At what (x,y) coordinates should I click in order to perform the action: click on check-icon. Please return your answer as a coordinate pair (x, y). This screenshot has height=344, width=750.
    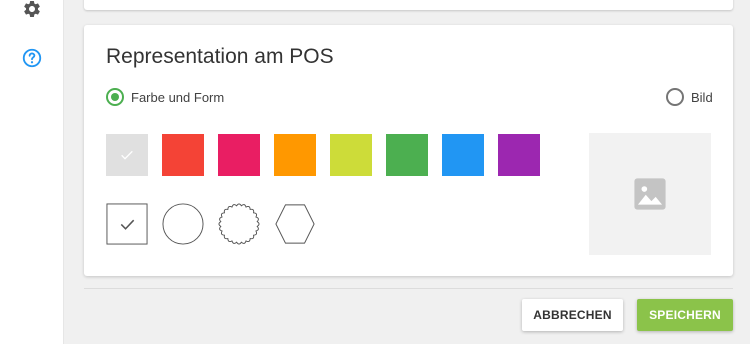
    Looking at the image, I should click on (127, 155).